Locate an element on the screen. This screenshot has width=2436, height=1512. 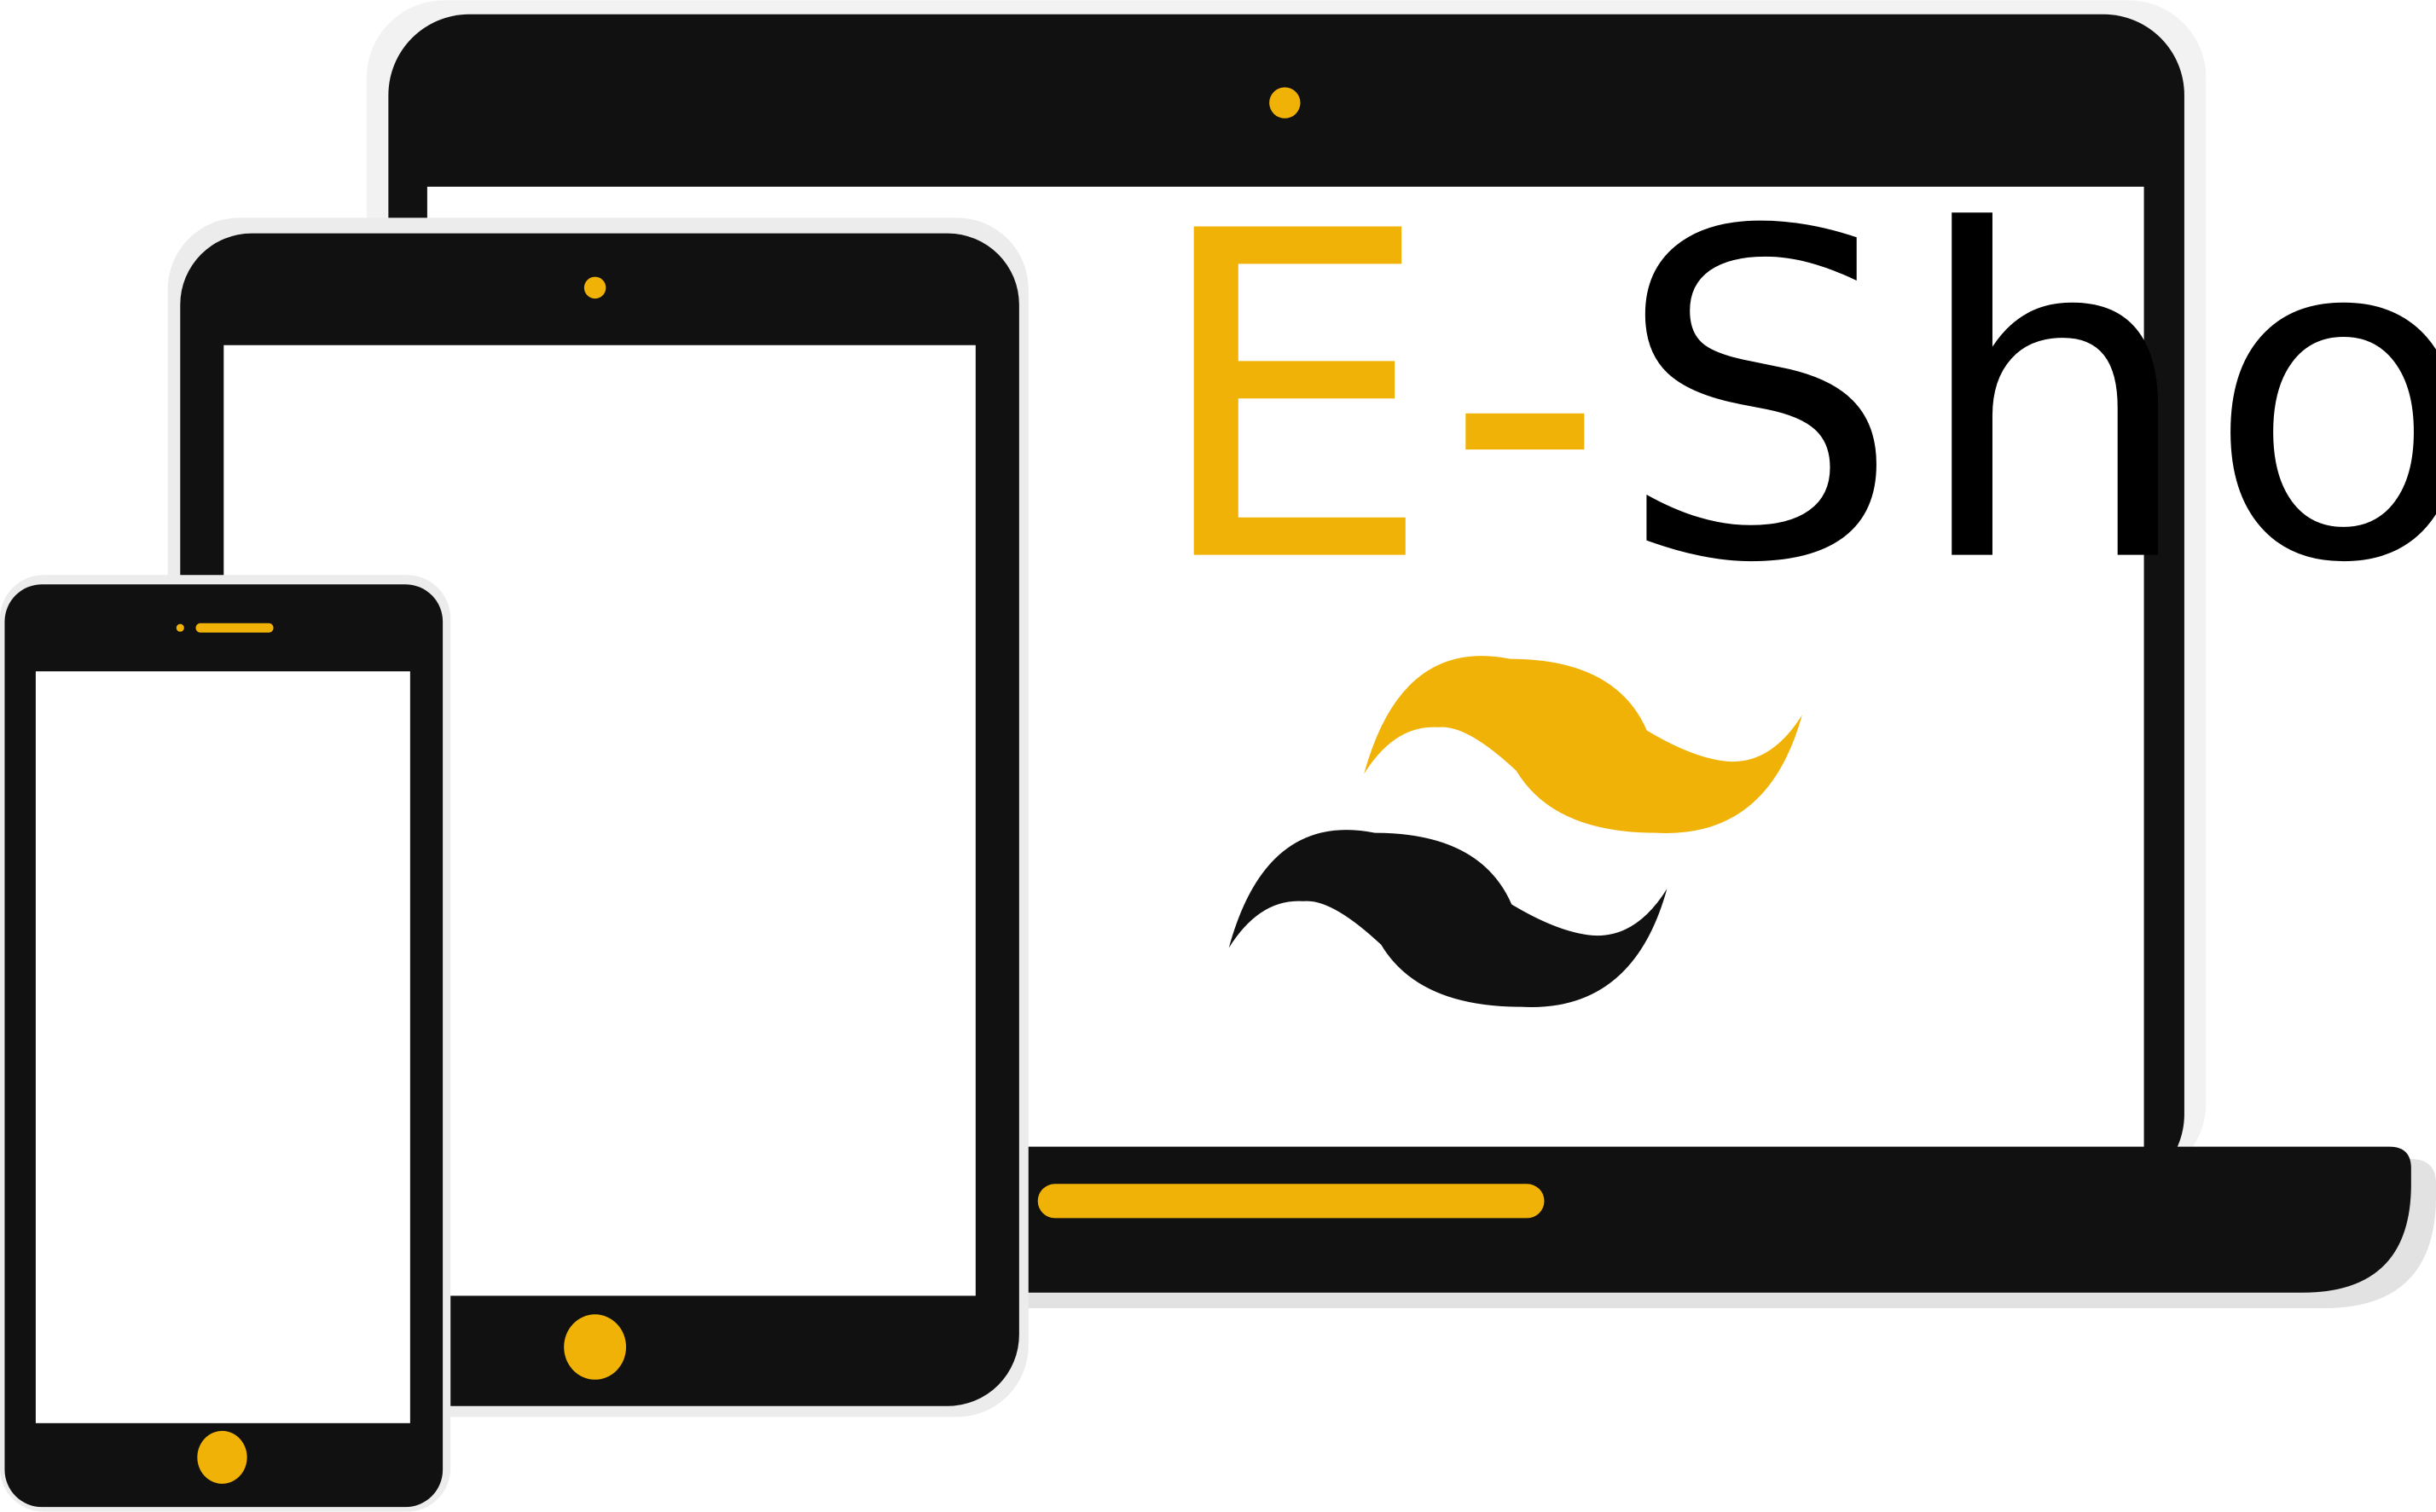
laptop-camera-icon is located at coordinates (1285, 103).